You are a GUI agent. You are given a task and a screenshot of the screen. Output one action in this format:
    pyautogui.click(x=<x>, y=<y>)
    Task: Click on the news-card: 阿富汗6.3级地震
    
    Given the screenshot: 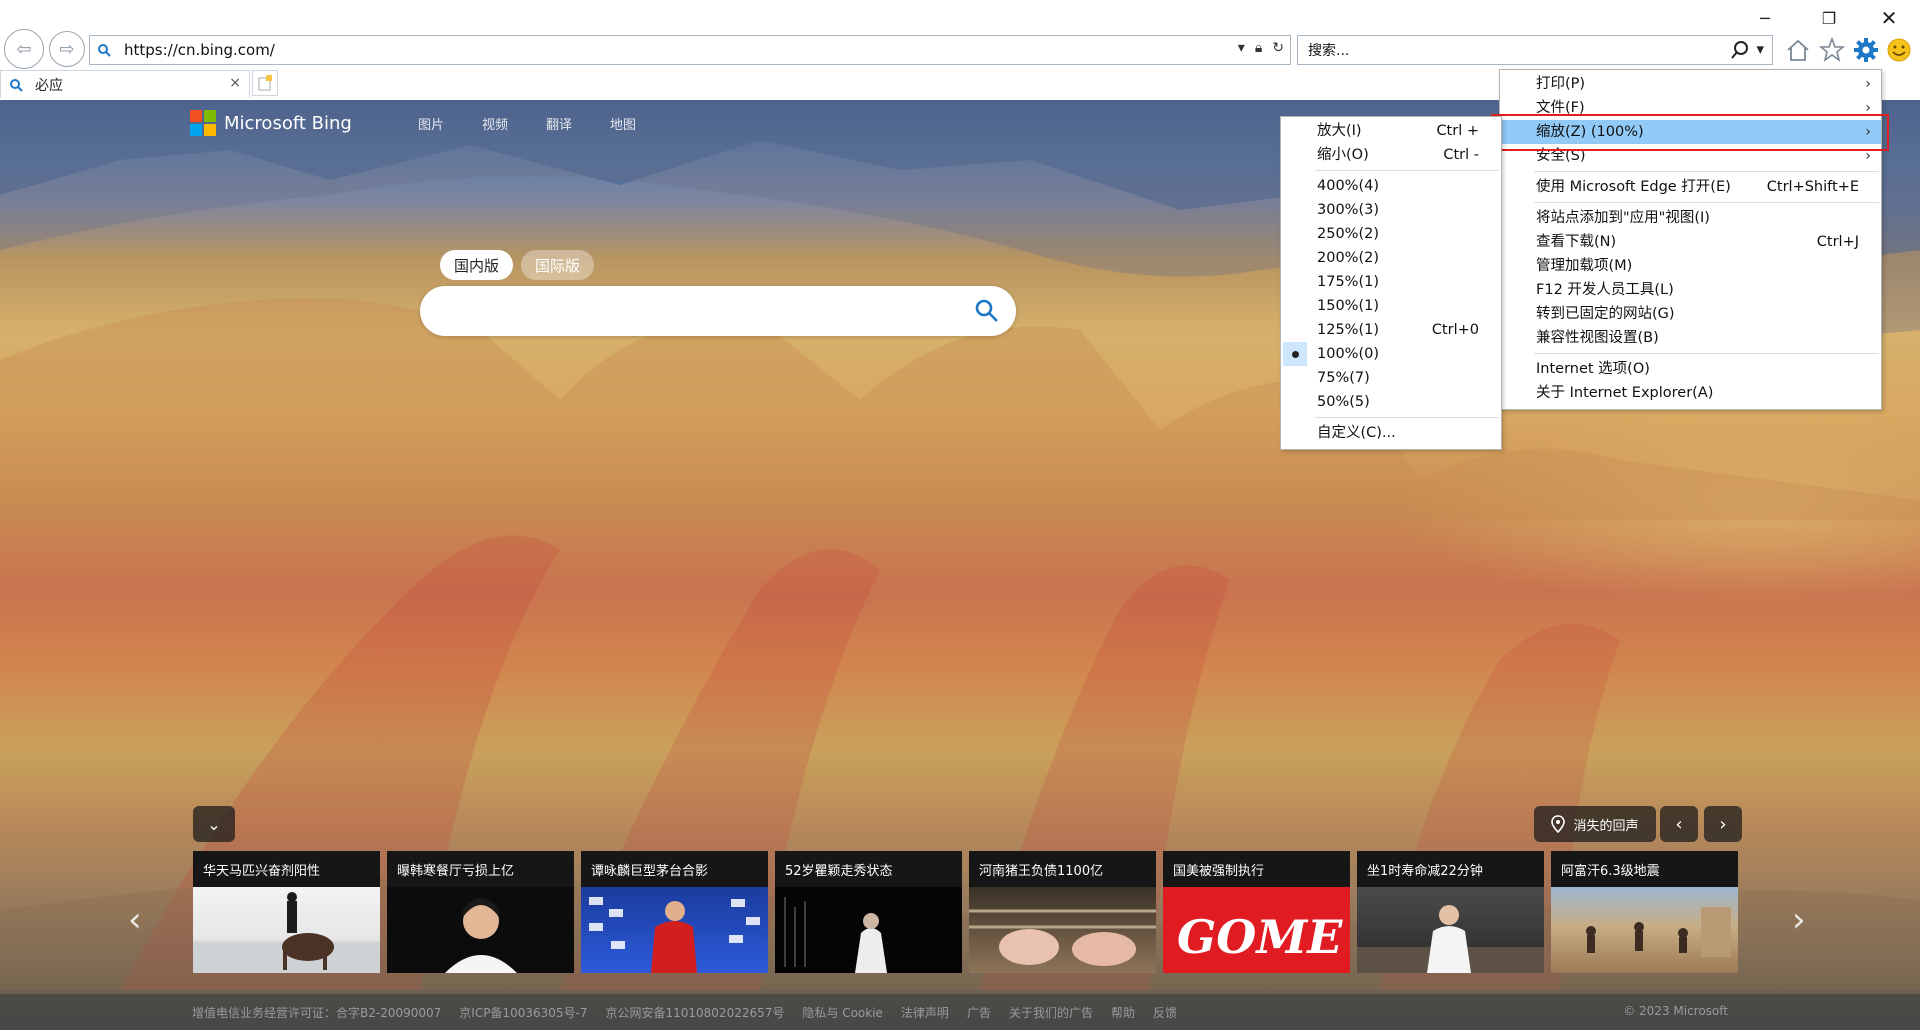 What is the action you would take?
    pyautogui.click(x=1644, y=912)
    